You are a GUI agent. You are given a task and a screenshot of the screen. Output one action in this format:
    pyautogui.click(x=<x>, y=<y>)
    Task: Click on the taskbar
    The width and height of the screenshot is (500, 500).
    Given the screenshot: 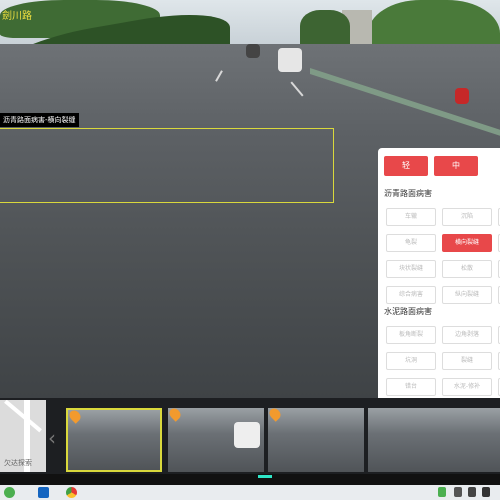 What is the action you would take?
    pyautogui.click(x=250, y=492)
    